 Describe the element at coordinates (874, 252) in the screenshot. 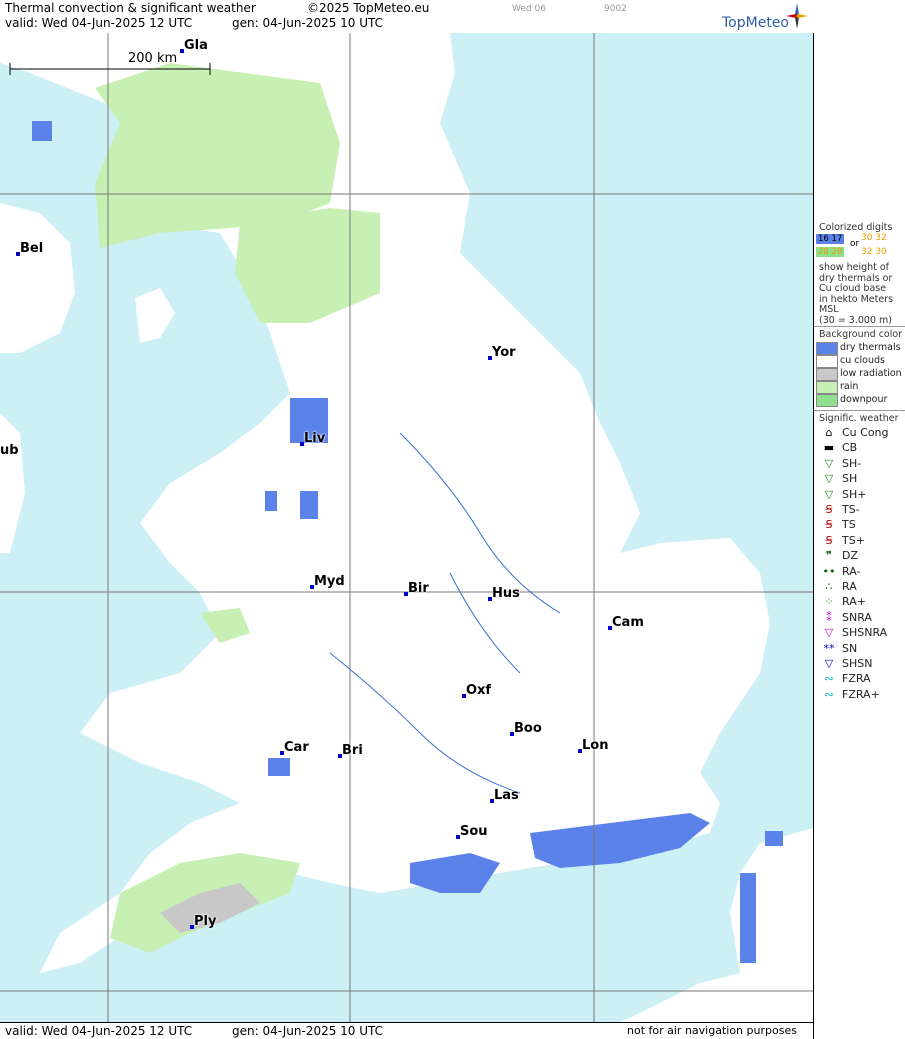

I see `legend-digits-orange-2: 32 30` at that location.